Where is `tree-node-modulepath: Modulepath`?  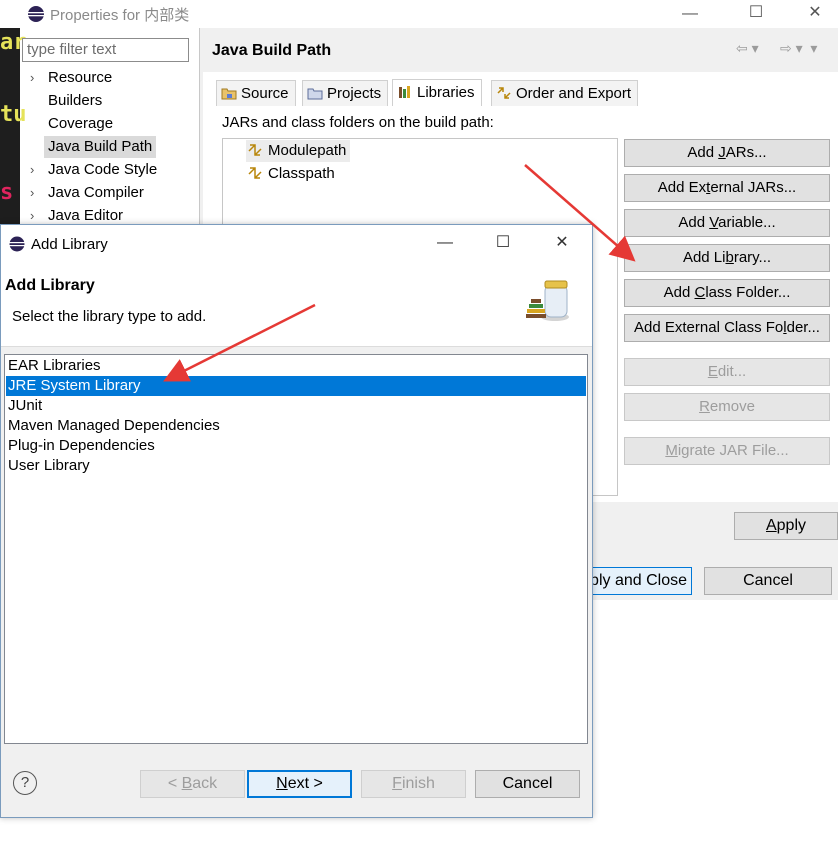 tree-node-modulepath: Modulepath is located at coordinates (298, 151).